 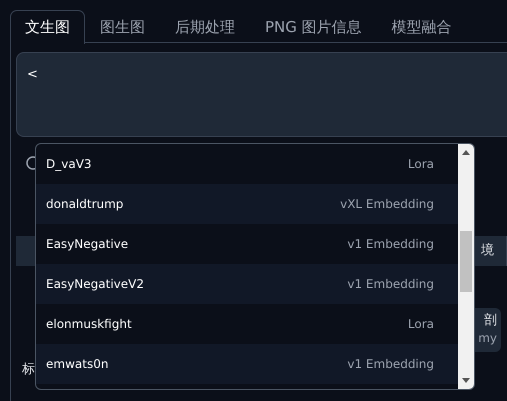 What do you see at coordinates (247, 244) in the screenshot?
I see `suggestion-item: EasyNegative v1 Embedding` at bounding box center [247, 244].